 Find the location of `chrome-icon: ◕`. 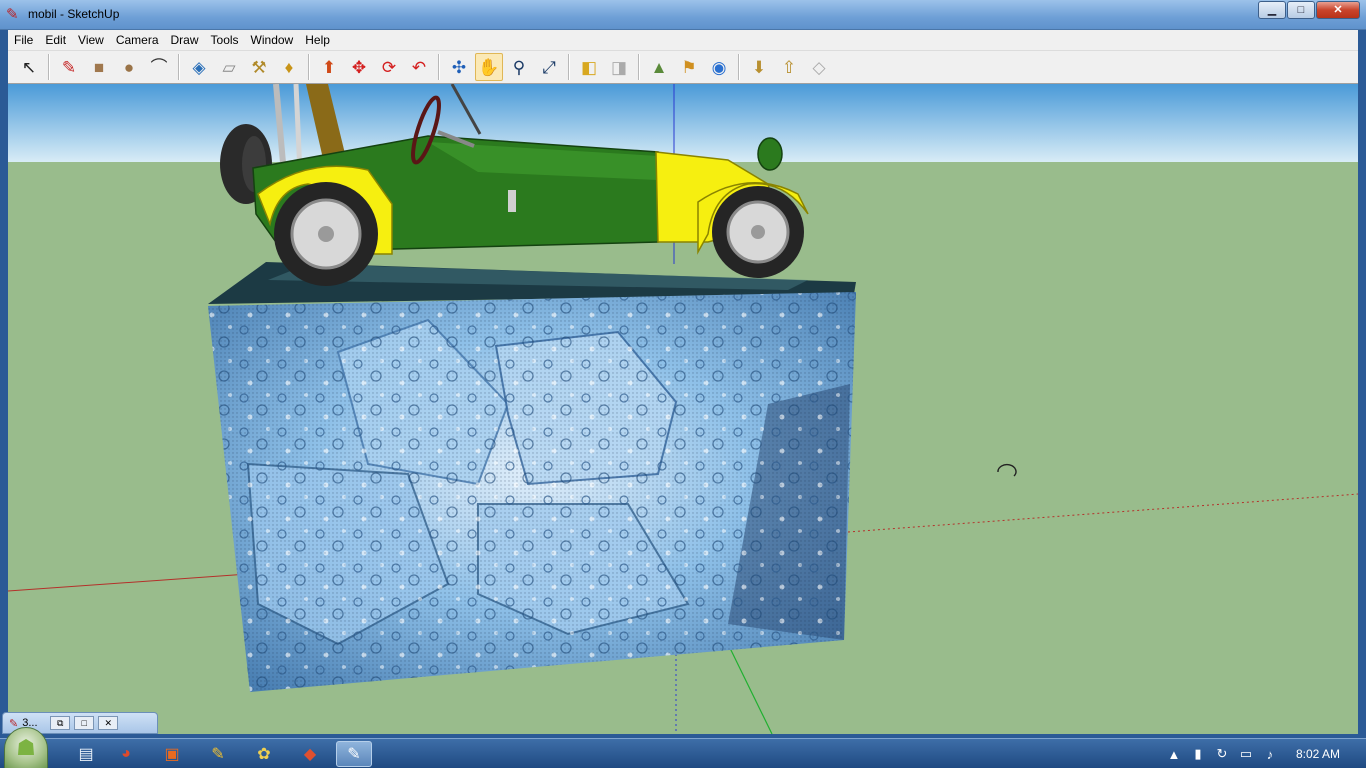

chrome-icon: ◕ is located at coordinates (126, 753).